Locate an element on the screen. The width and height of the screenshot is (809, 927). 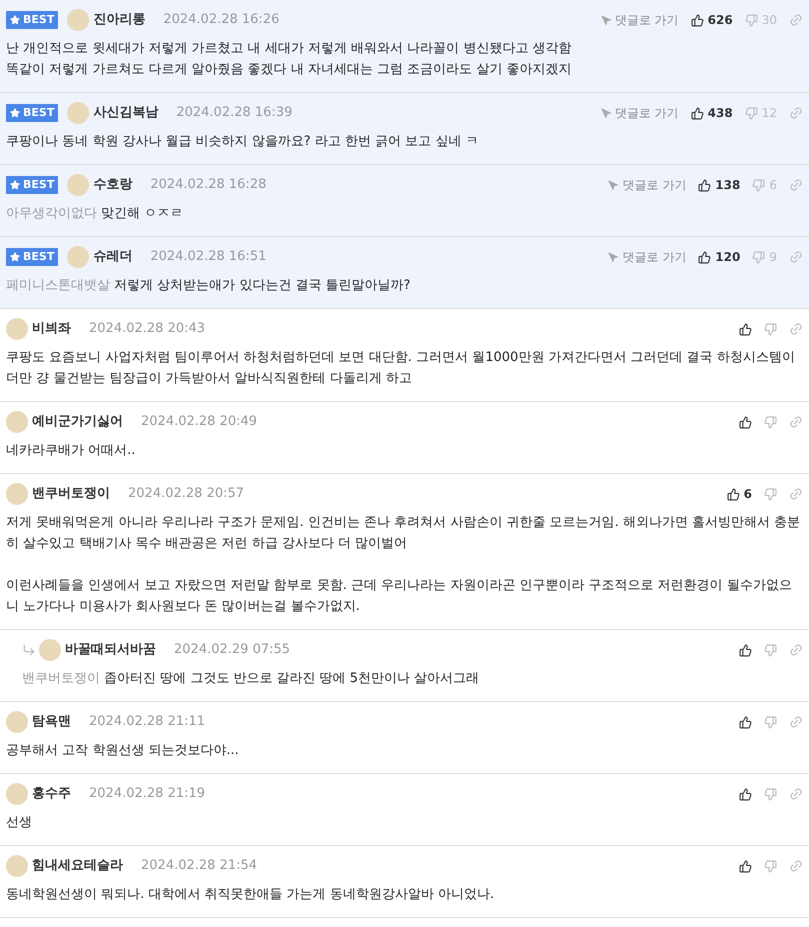
like-button: 6 is located at coordinates (739, 494).